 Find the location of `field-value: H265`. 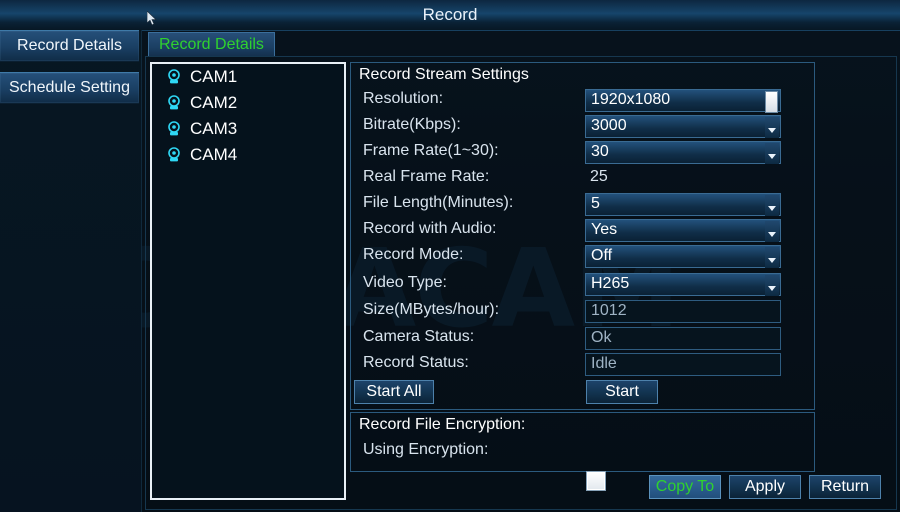

field-value: H265 is located at coordinates (610, 283).